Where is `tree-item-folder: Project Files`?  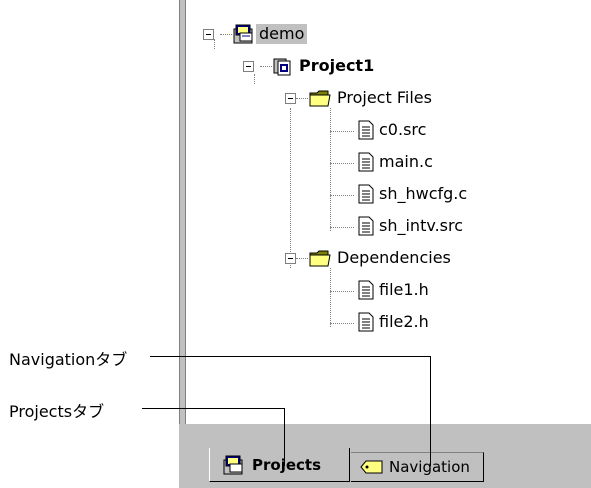
tree-item-folder: Project Files is located at coordinates (371, 98).